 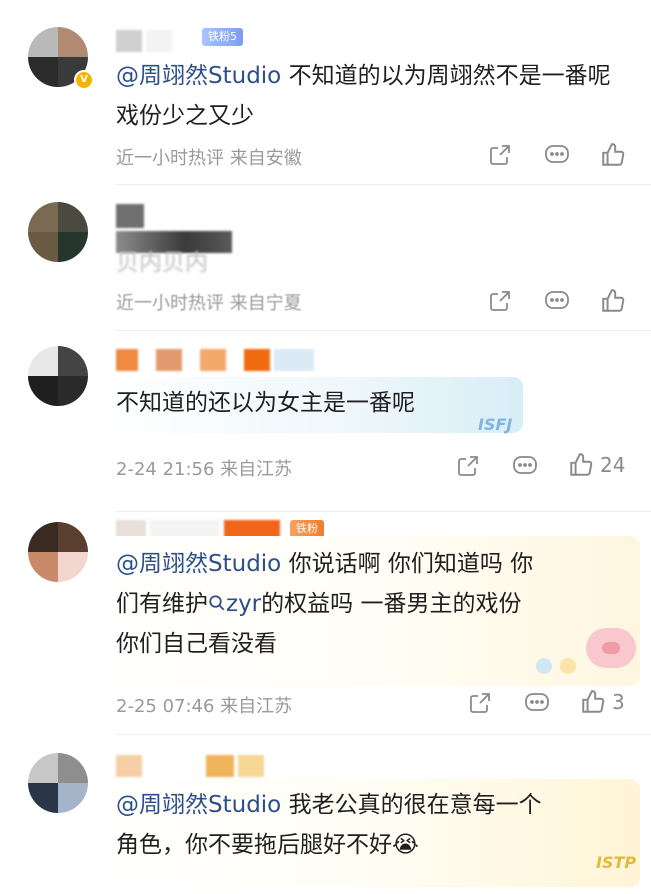 I want to click on crying-emoji: 😭, so click(x=405, y=845).